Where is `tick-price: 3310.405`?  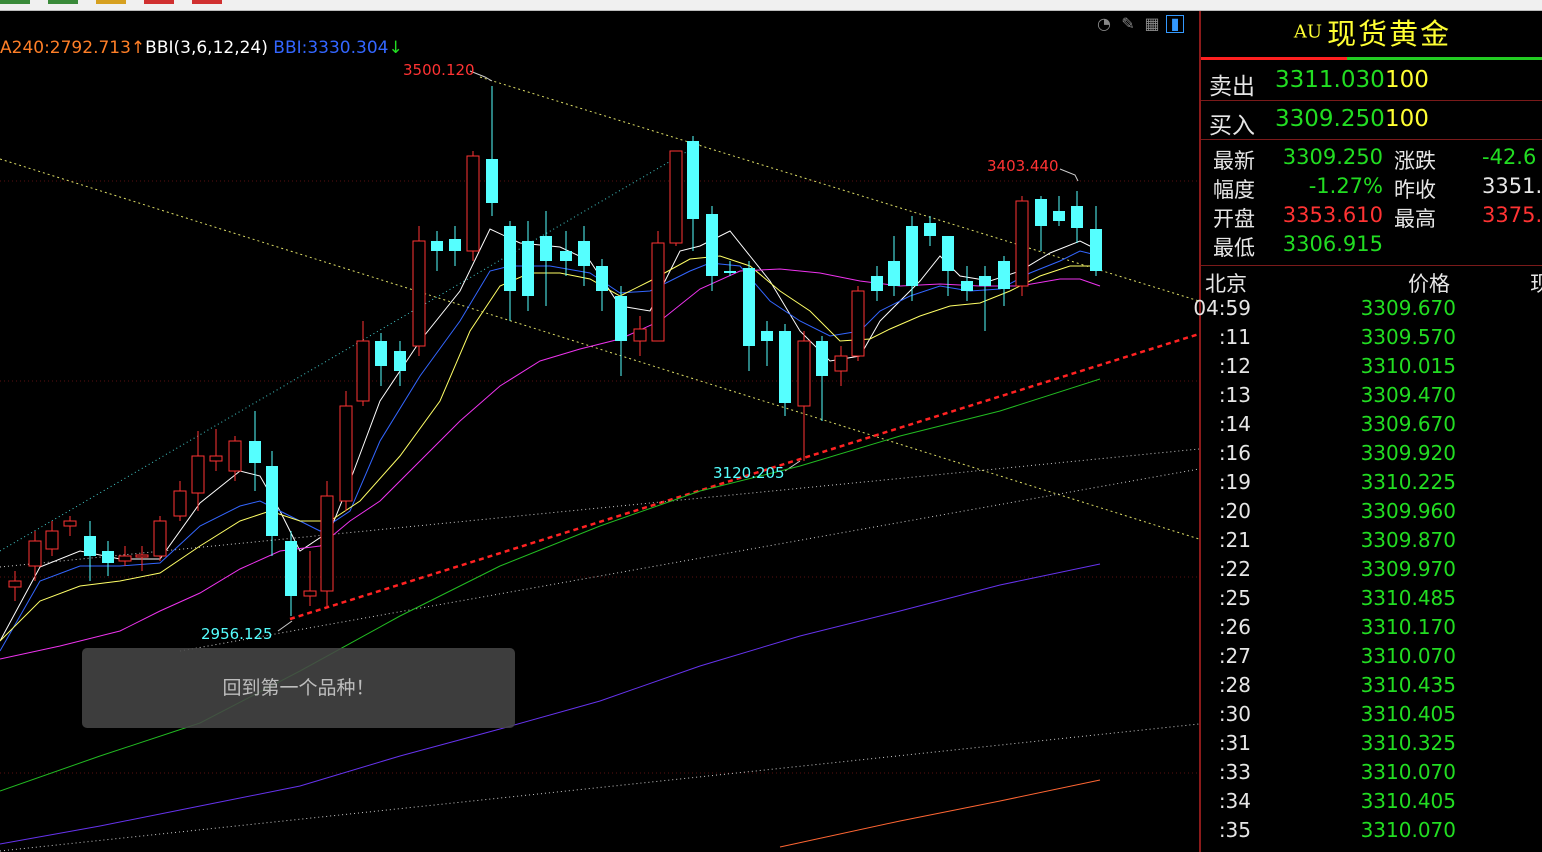
tick-price: 3310.405 is located at coordinates (1408, 714).